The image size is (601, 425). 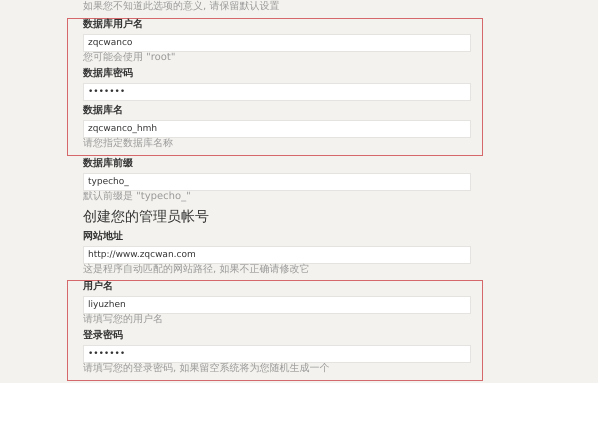 I want to click on hint-text: 这是程序自动匹配的网站路径, 如果不正确请修改它, so click(x=196, y=270).